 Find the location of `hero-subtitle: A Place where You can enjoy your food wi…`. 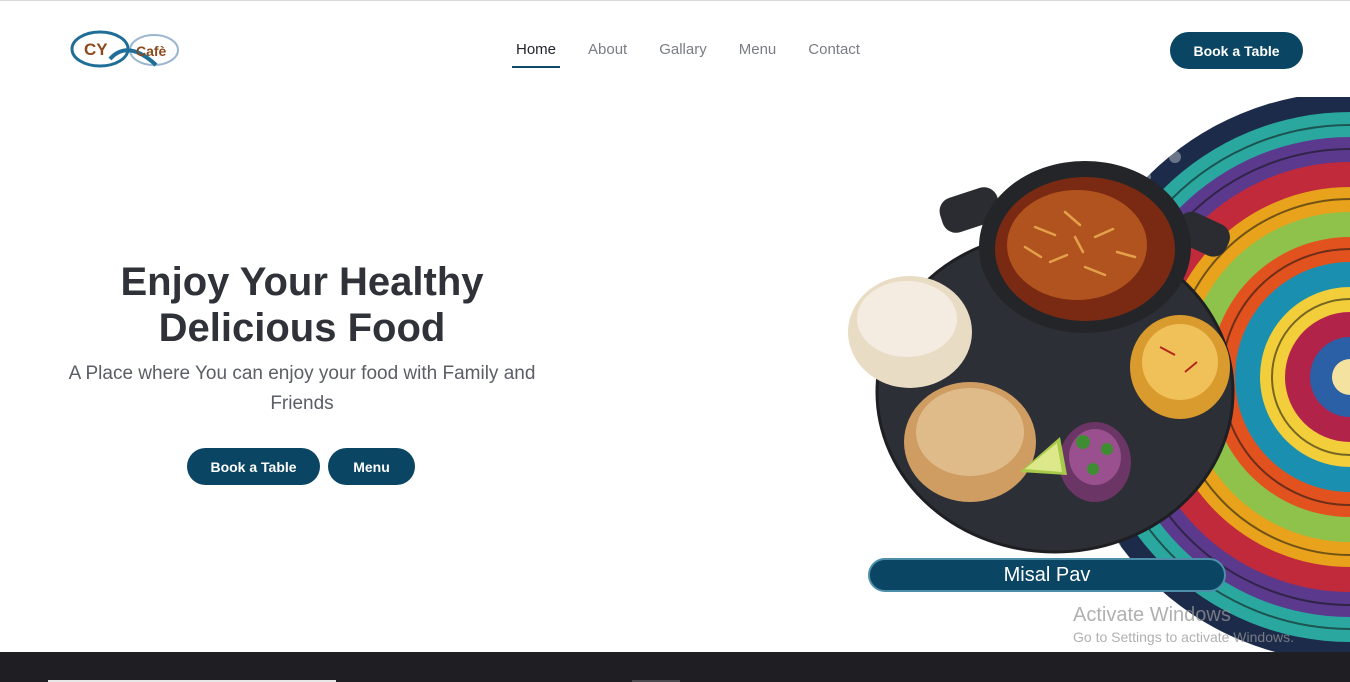

hero-subtitle: A Place where You can enjoy your food wi… is located at coordinates (302, 388).